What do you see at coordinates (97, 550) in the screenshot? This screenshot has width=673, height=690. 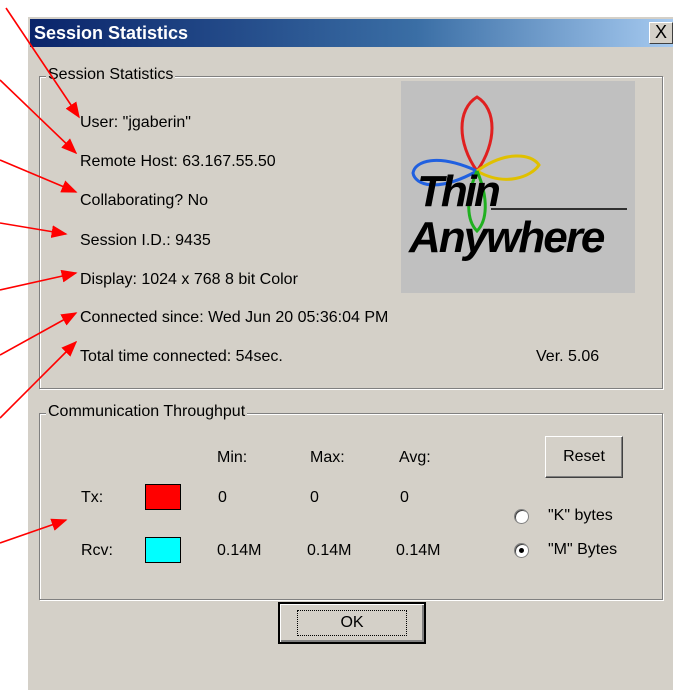 I see `rcv-label: Rcv:` at bounding box center [97, 550].